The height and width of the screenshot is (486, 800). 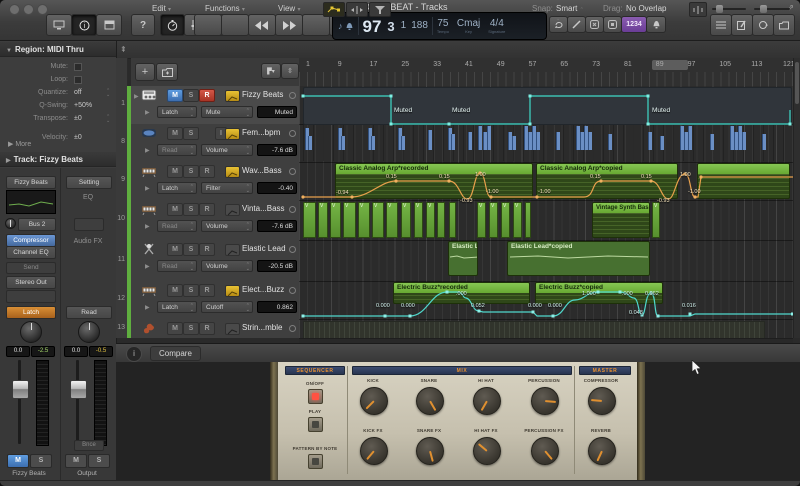 I want to click on quick-help-button: ?, so click(x=143, y=25).